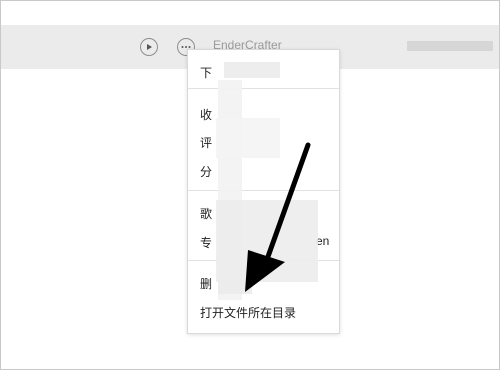  Describe the element at coordinates (278, 217) in the screenshot. I see `arrow-down-left-icon` at that location.